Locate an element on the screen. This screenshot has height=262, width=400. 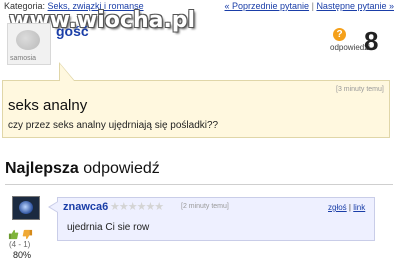
answerer-avatar is located at coordinates (26, 208).